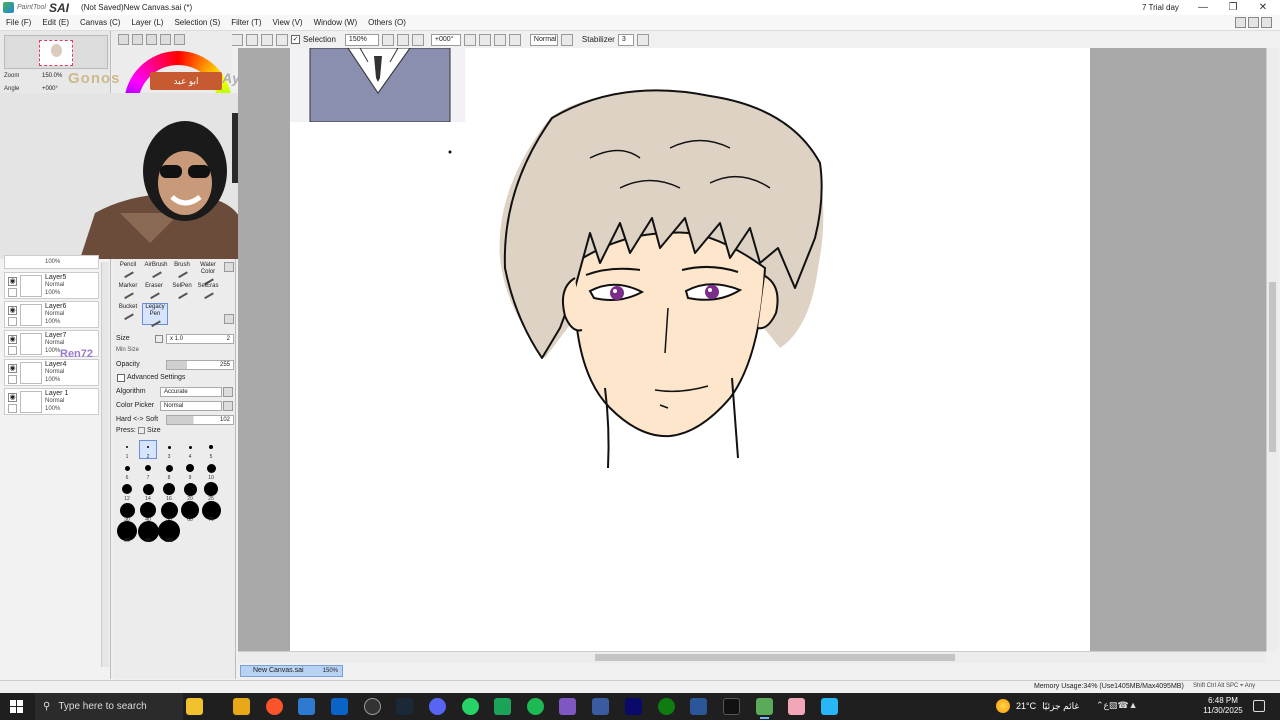 The image size is (1280, 720). What do you see at coordinates (600, 706) in the screenshot?
I see `vpn-icon` at bounding box center [600, 706].